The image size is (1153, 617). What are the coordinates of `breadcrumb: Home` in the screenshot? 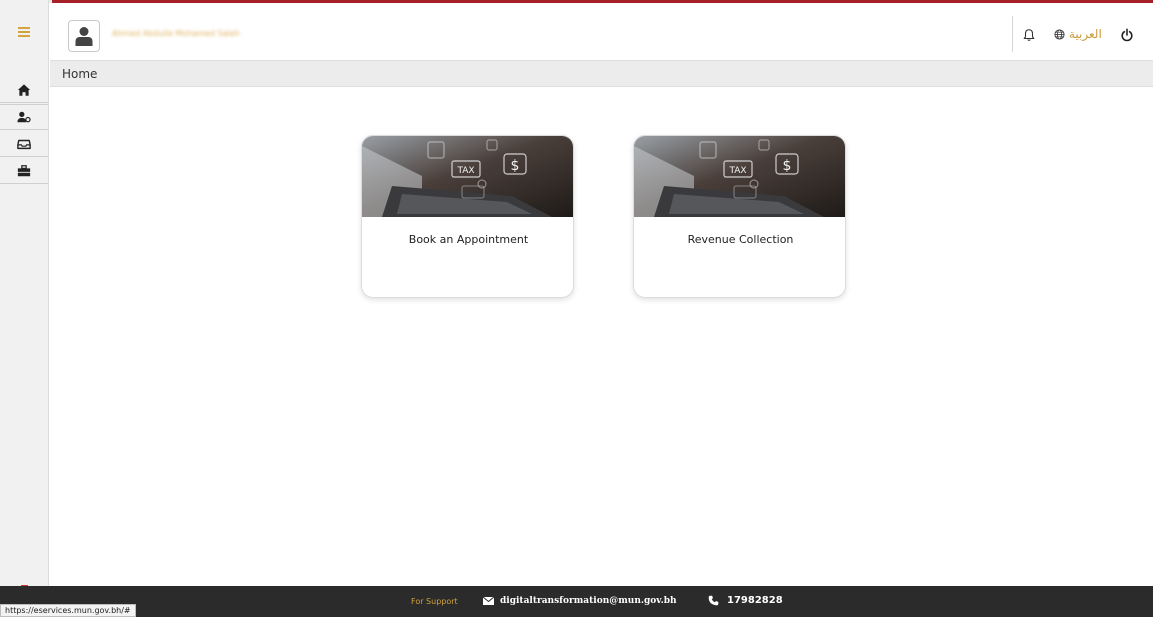 It's located at (601, 73).